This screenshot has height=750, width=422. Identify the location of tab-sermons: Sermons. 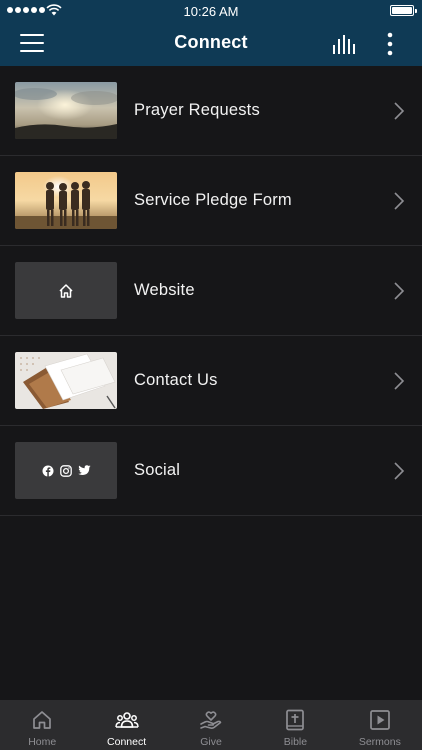
(380, 725).